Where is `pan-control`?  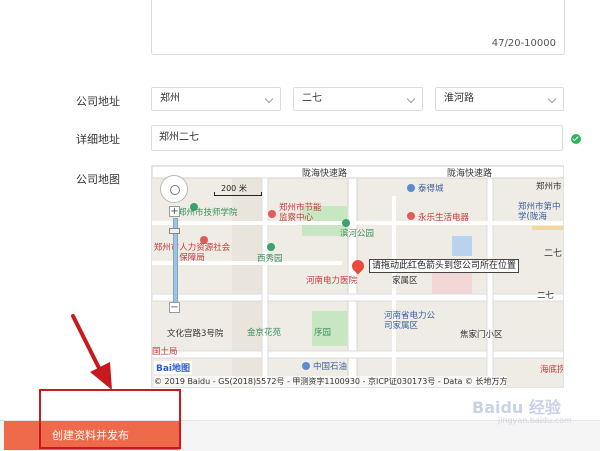
pan-control is located at coordinates (174, 189).